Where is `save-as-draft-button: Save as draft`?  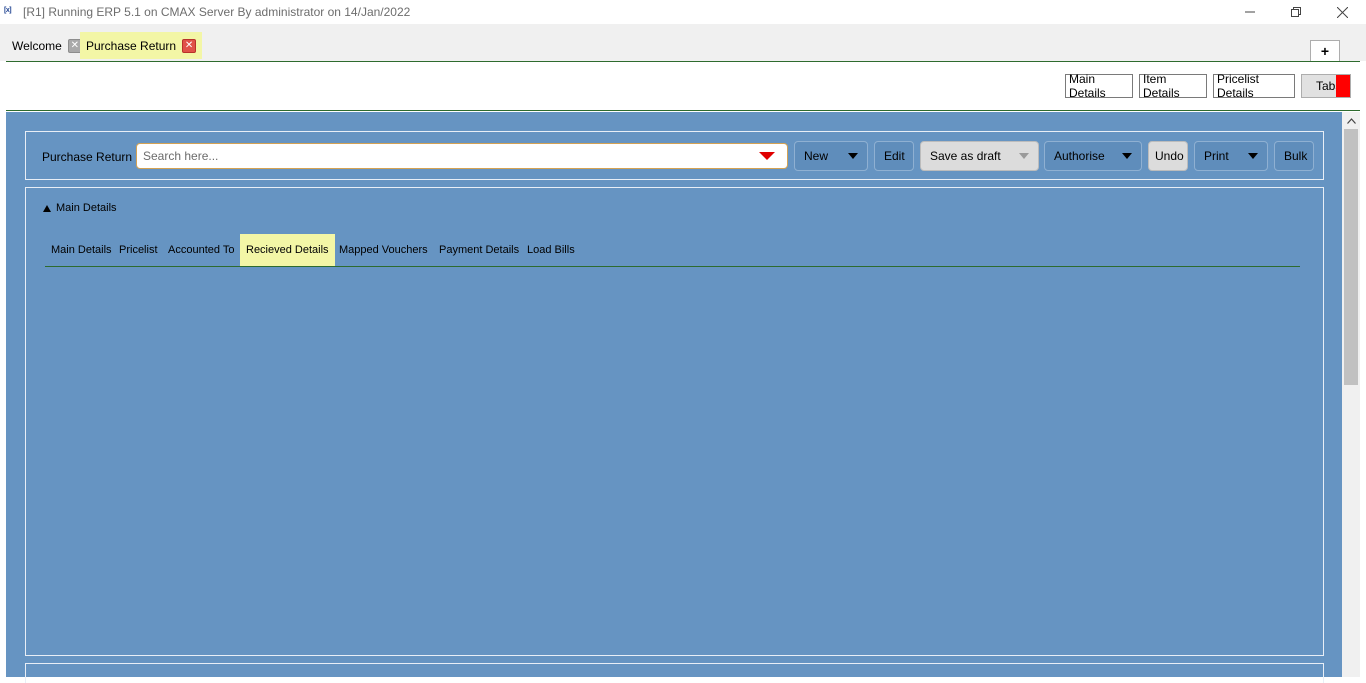 save-as-draft-button: Save as draft is located at coordinates (979, 156).